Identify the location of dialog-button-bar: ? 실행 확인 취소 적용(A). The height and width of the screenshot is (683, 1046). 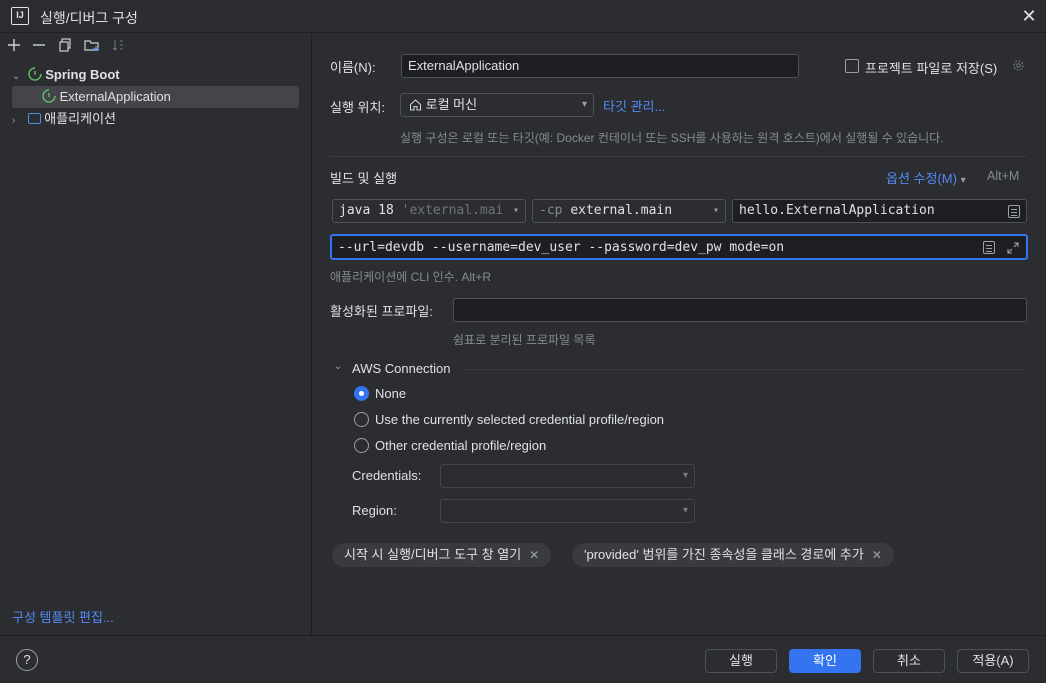
(523, 659).